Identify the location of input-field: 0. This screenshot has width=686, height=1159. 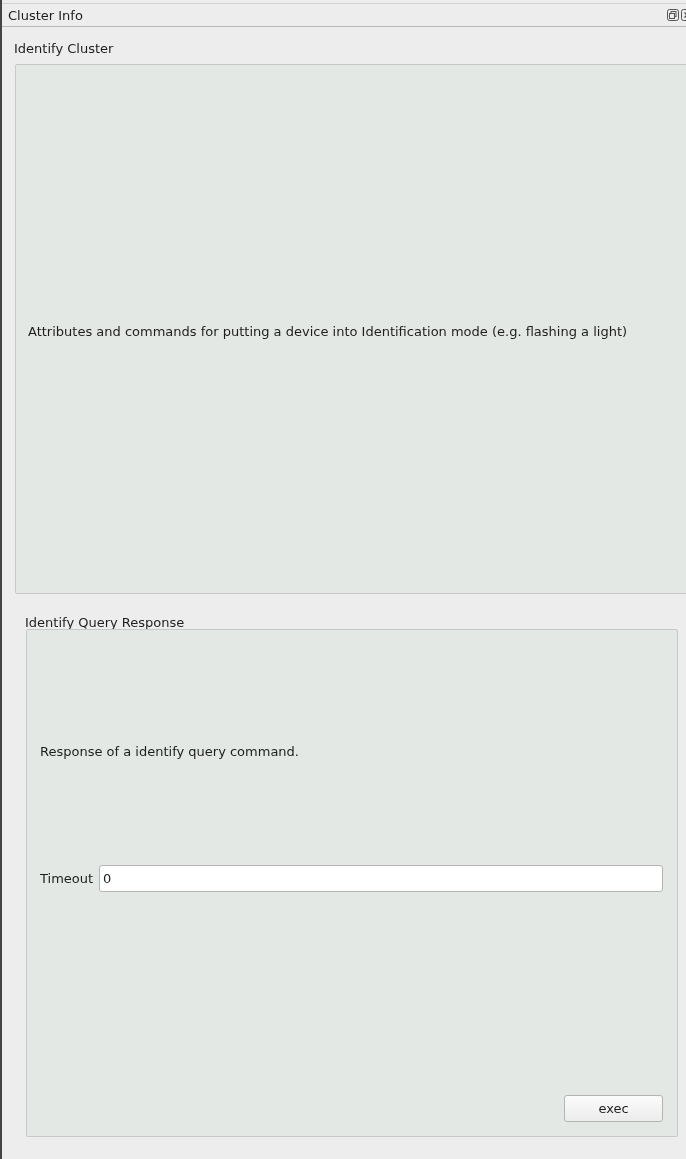
(381, 878).